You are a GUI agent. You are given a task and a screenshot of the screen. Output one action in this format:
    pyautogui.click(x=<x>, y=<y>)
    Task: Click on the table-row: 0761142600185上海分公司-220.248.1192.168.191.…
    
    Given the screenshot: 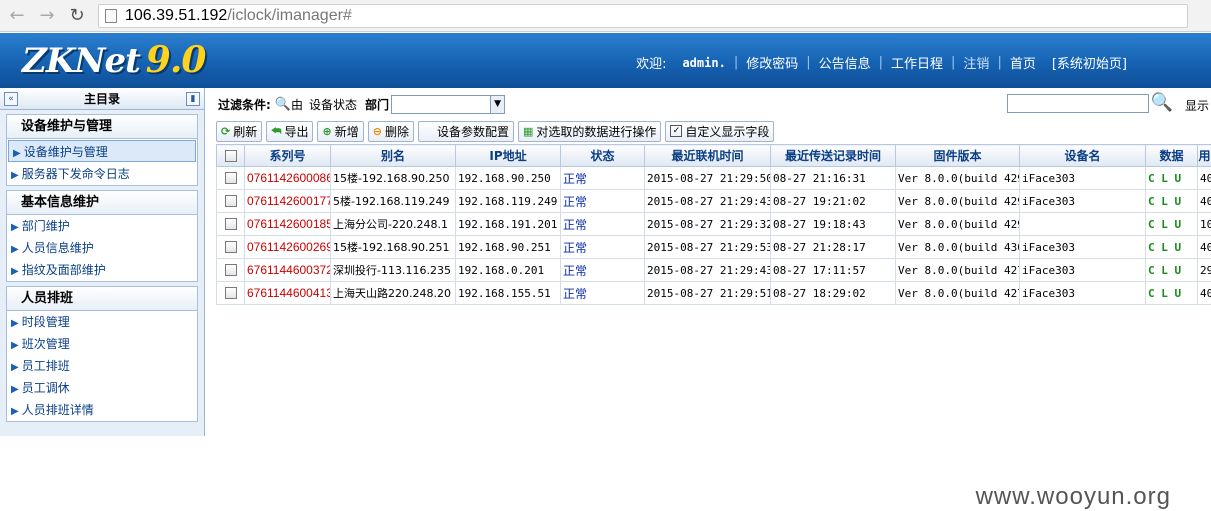 What is the action you would take?
    pyautogui.click(x=714, y=224)
    